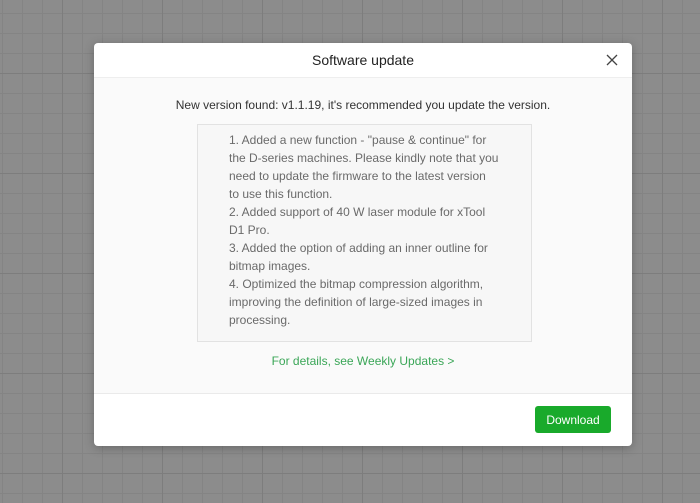 This screenshot has width=700, height=503. Describe the element at coordinates (260, 320) in the screenshot. I see `note-line: processing.` at that location.